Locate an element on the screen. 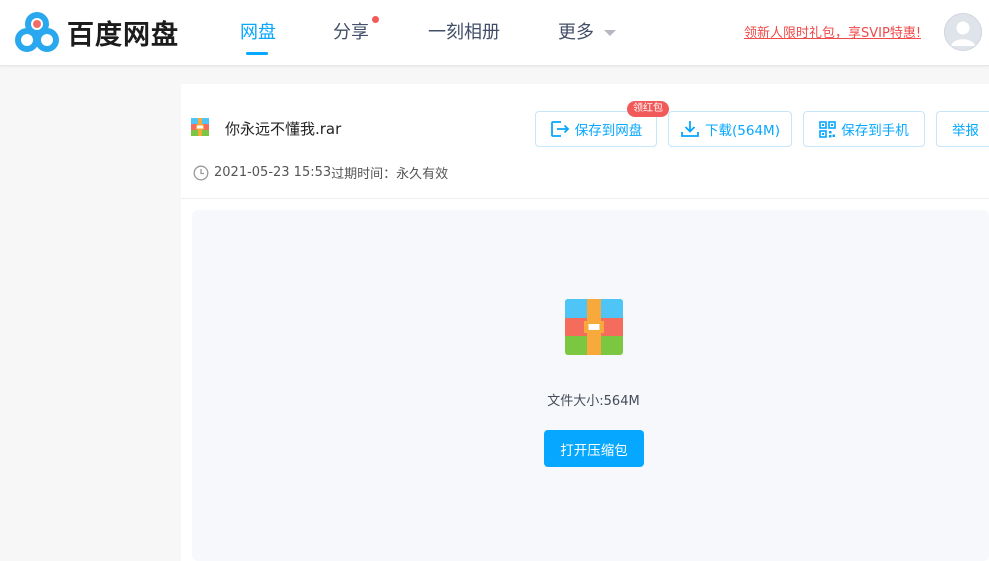  nav-item-album: 一刻相册 is located at coordinates (464, 31).